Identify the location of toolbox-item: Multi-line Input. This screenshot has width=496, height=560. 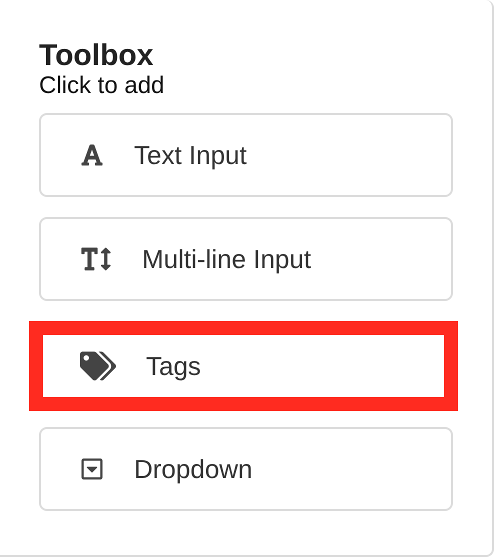
(246, 259).